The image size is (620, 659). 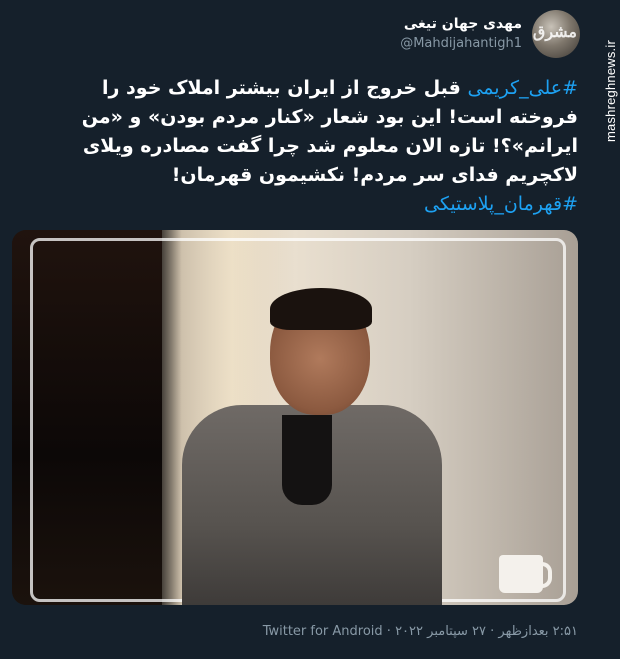 I want to click on hashtag-link: #قهرمان_پلاستیکی, so click(x=501, y=204).